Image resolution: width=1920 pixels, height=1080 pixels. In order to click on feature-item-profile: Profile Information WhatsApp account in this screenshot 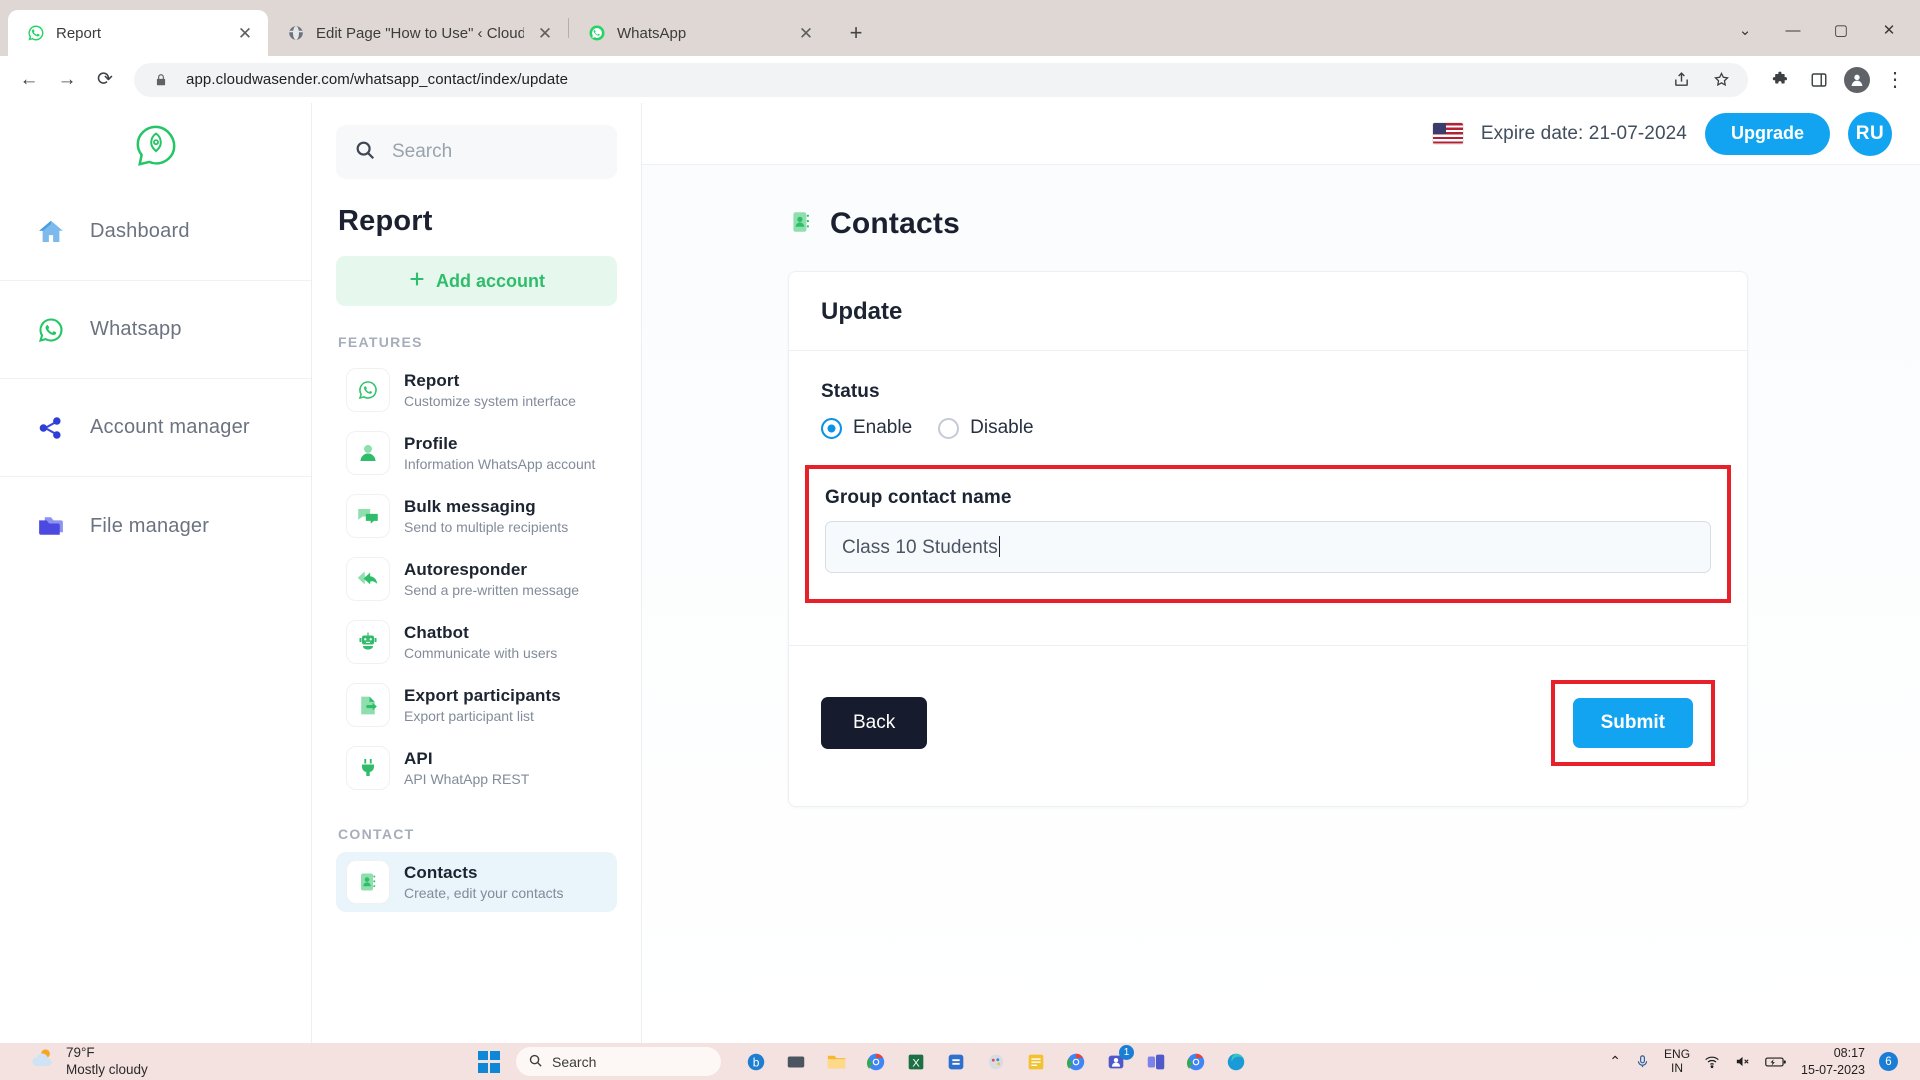, I will do `click(476, 453)`.